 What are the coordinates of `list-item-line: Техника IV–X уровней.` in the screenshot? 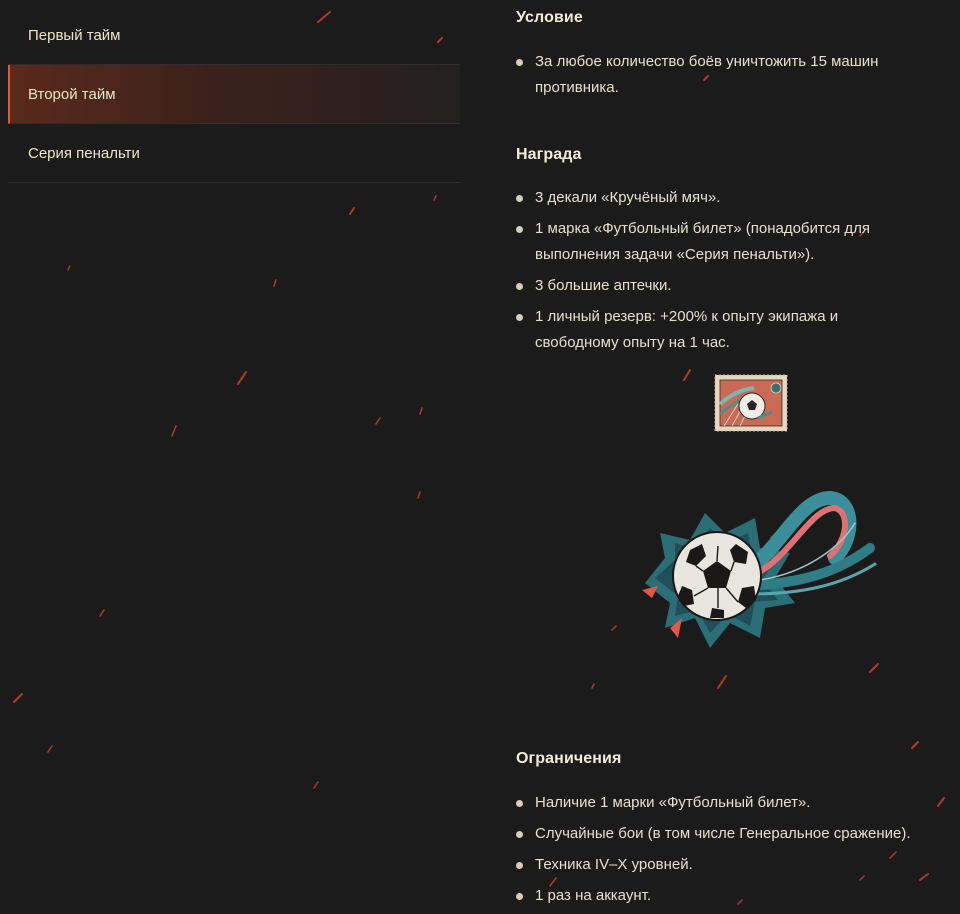 It's located at (614, 864).